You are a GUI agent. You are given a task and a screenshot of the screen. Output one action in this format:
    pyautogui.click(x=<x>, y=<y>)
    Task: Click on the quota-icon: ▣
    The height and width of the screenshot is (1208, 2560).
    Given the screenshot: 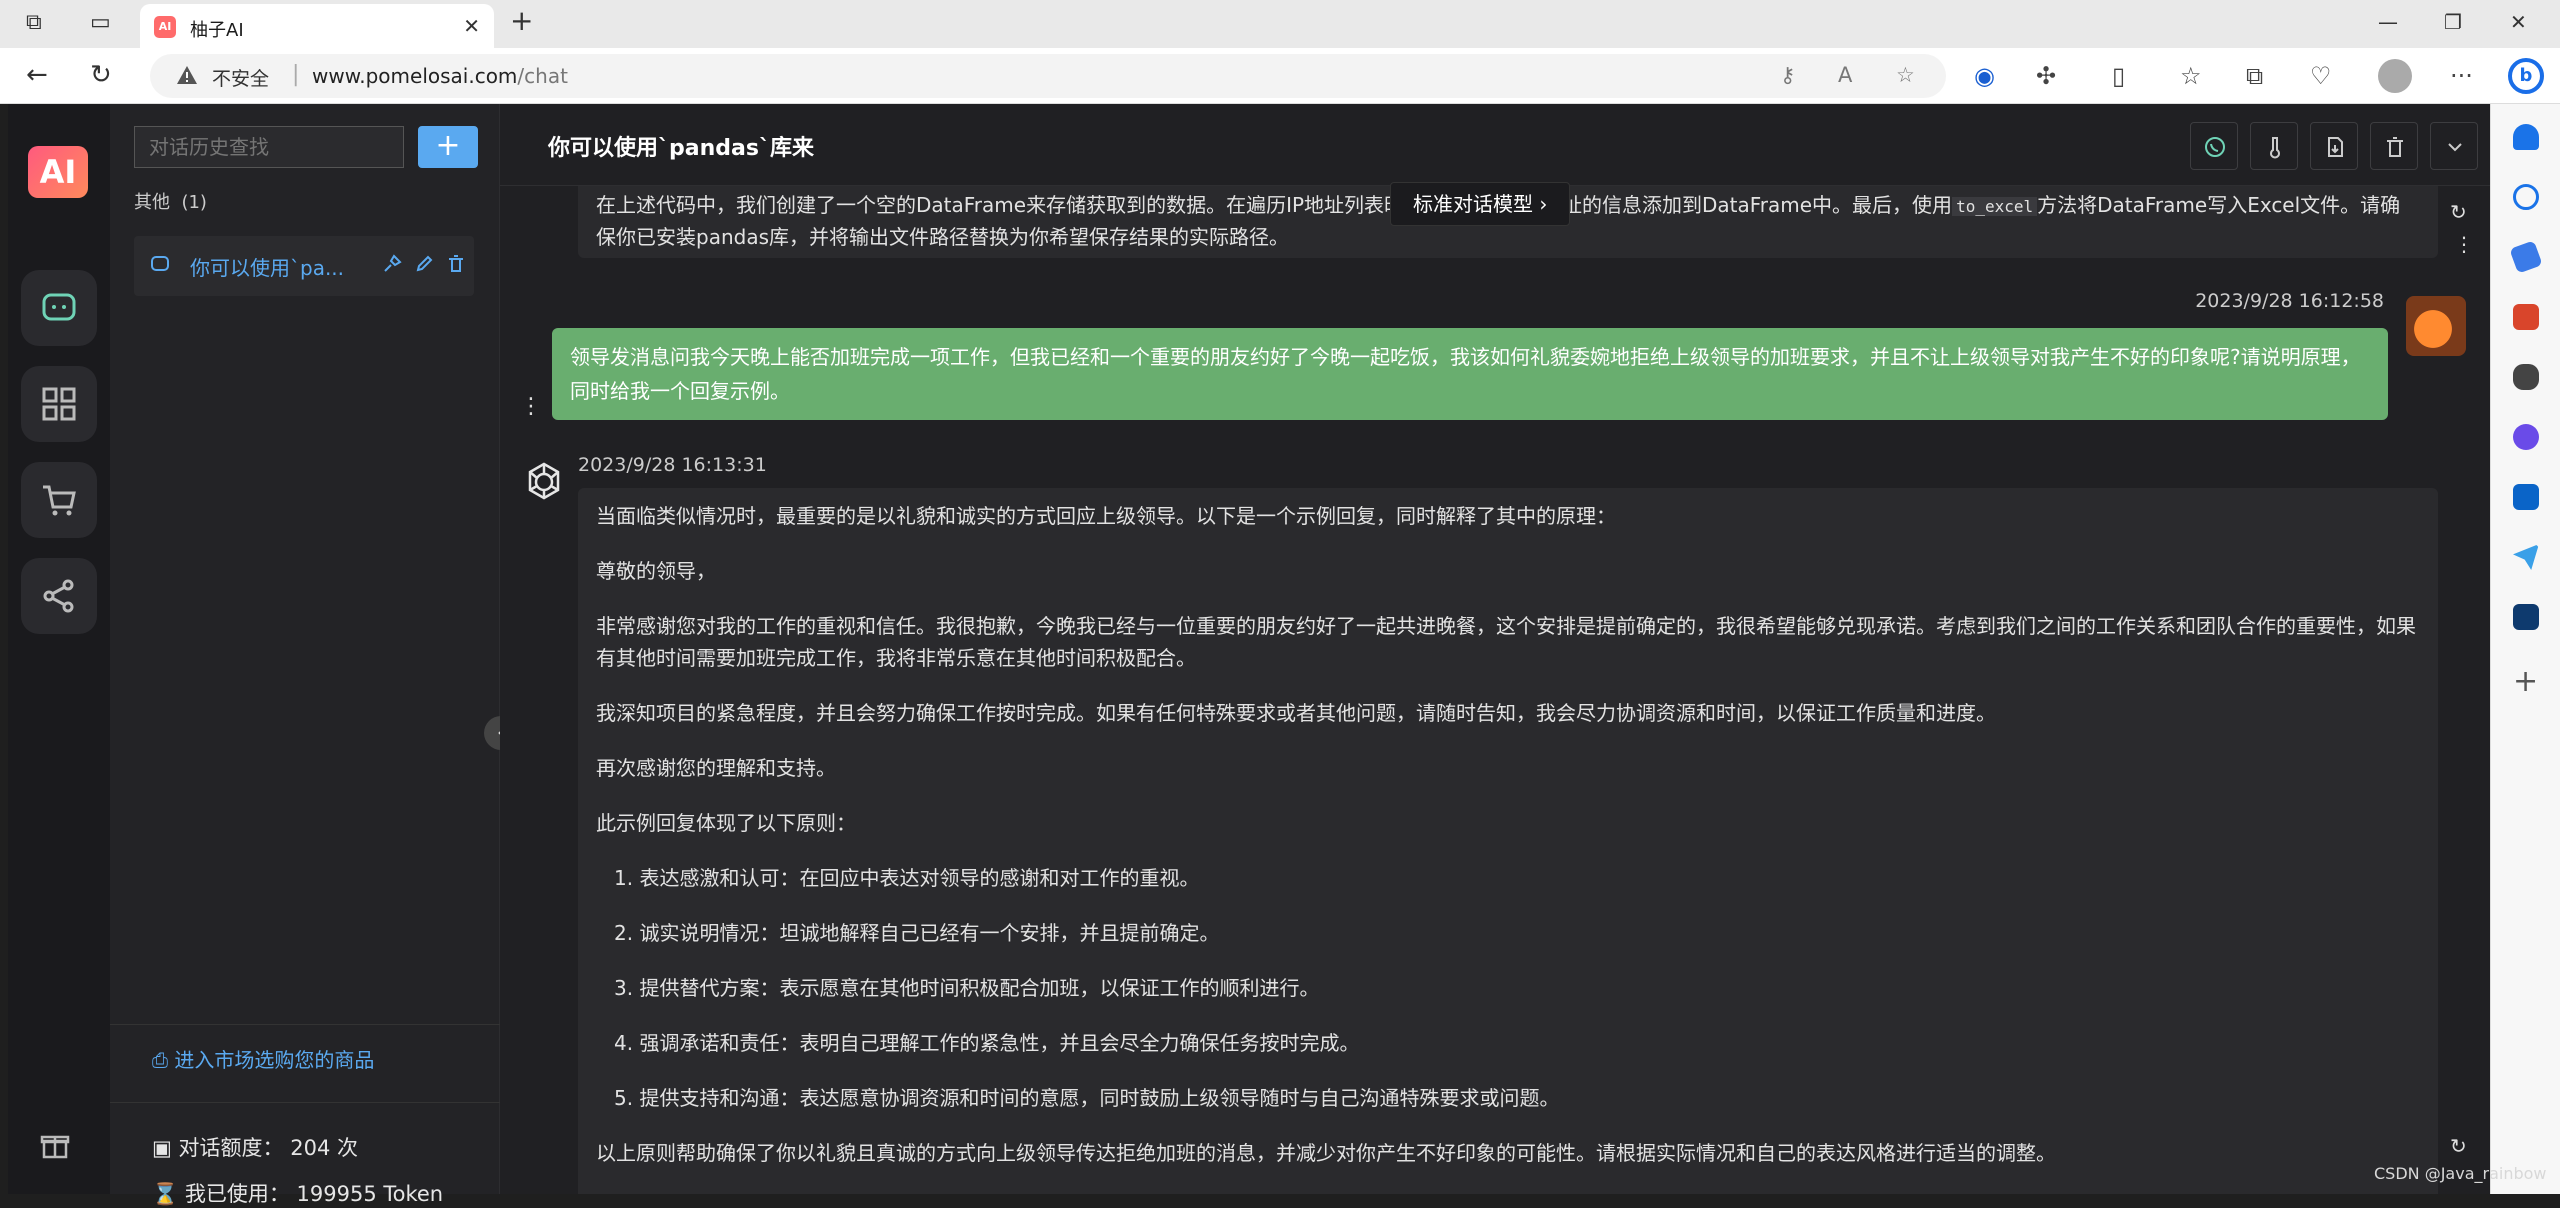 What is the action you would take?
    pyautogui.click(x=165, y=1148)
    